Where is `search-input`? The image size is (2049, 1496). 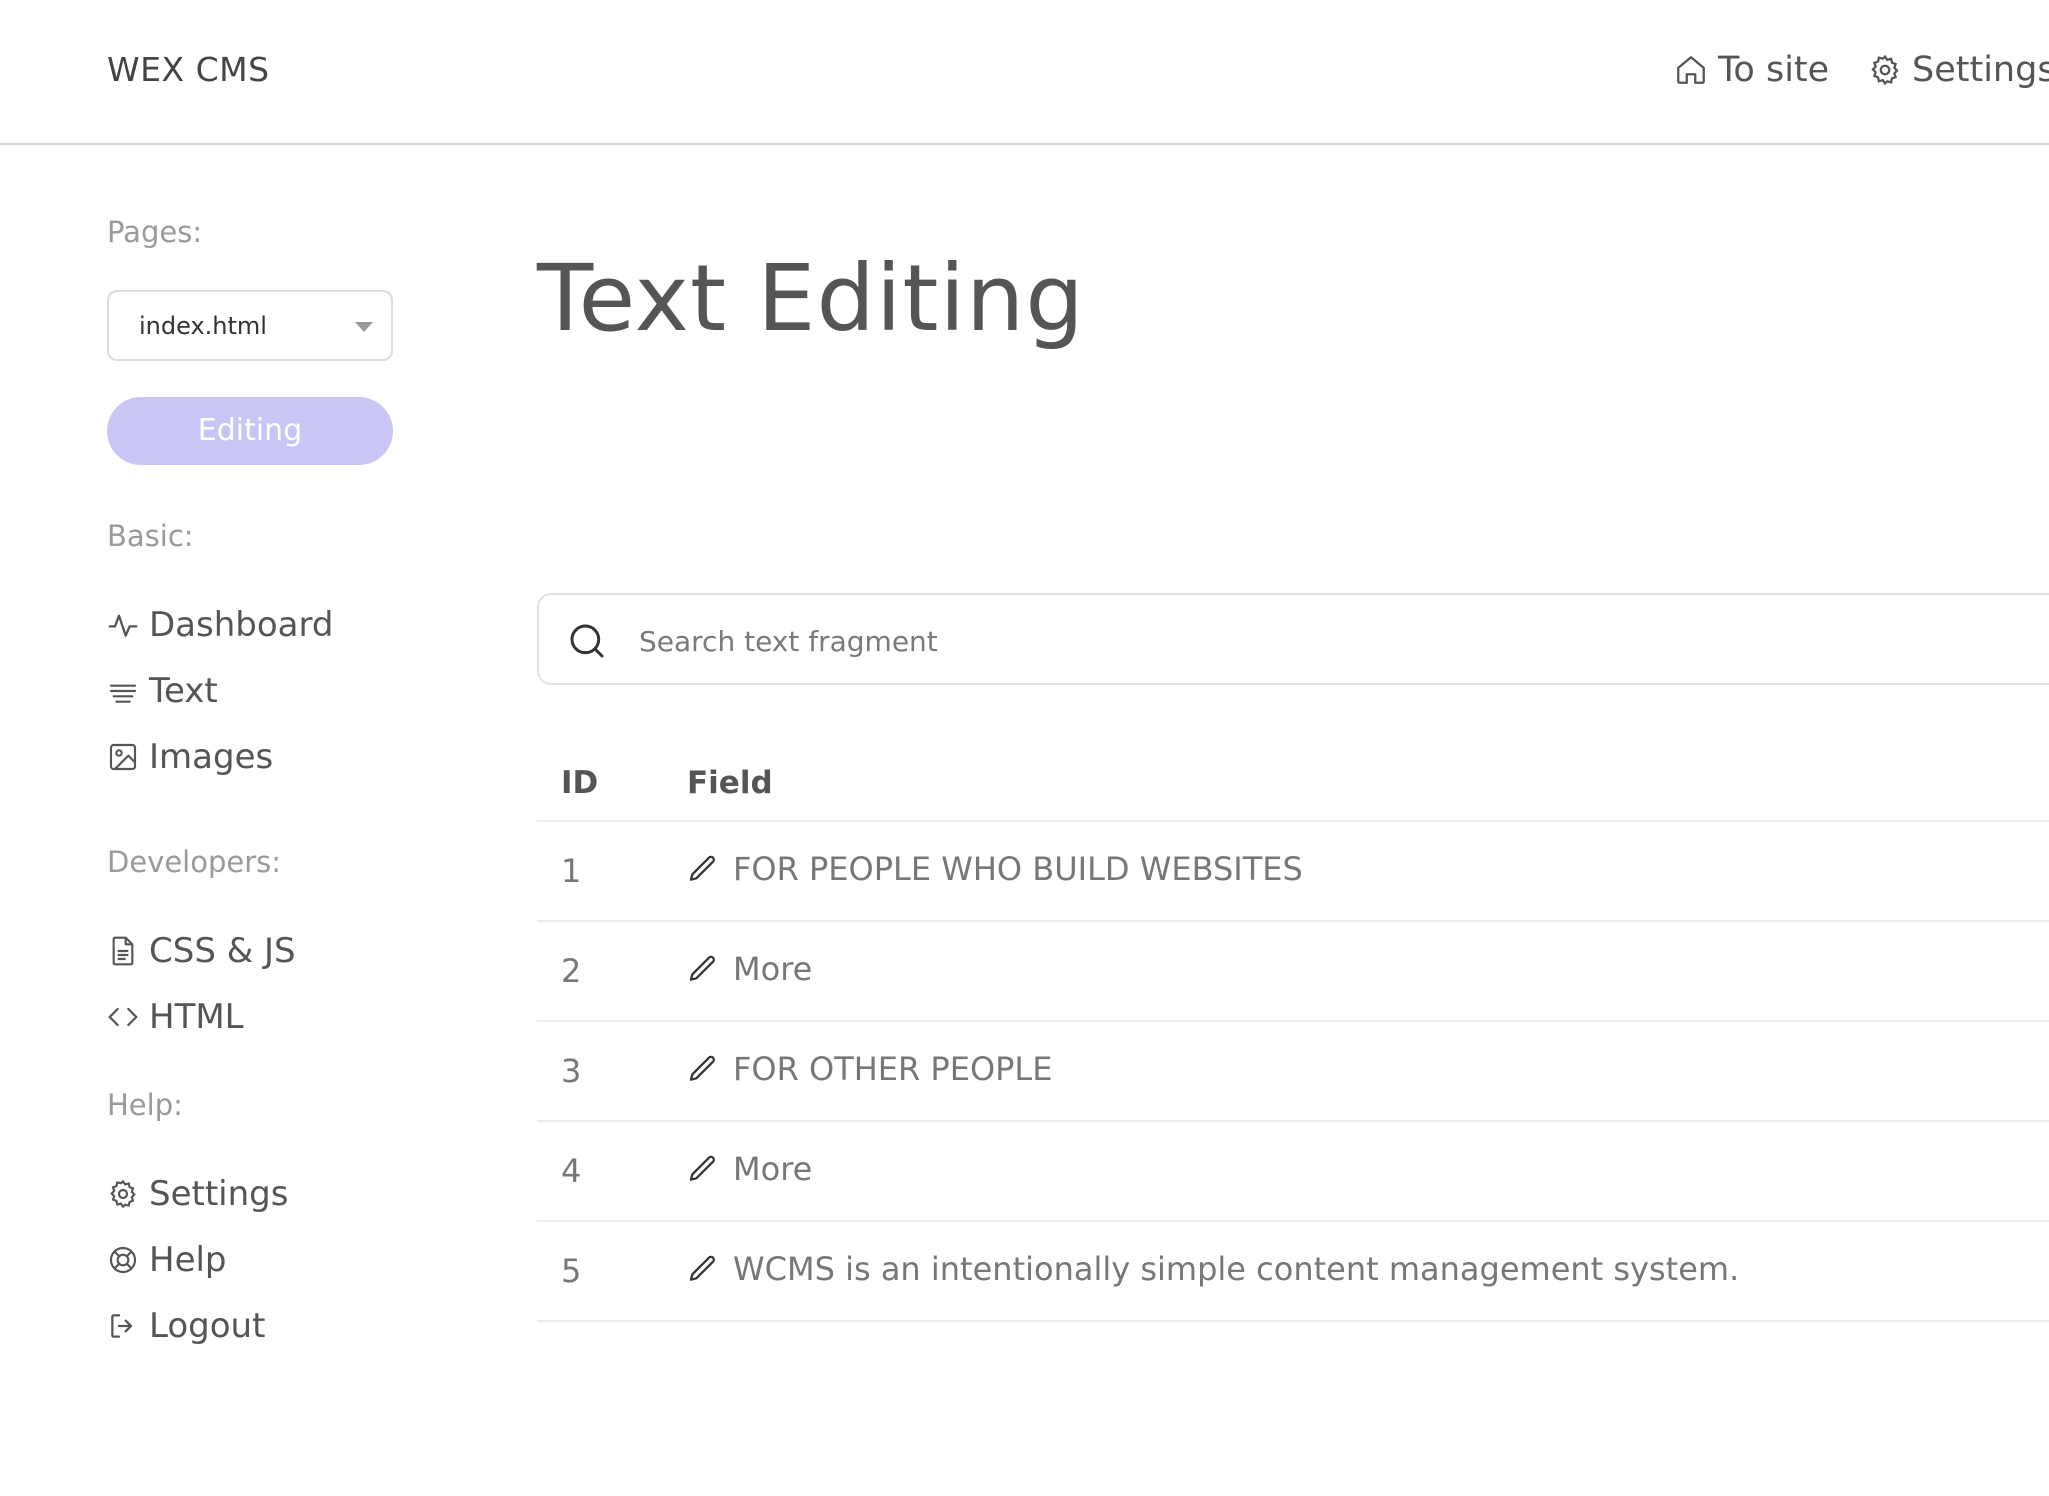 search-input is located at coordinates (1239, 641).